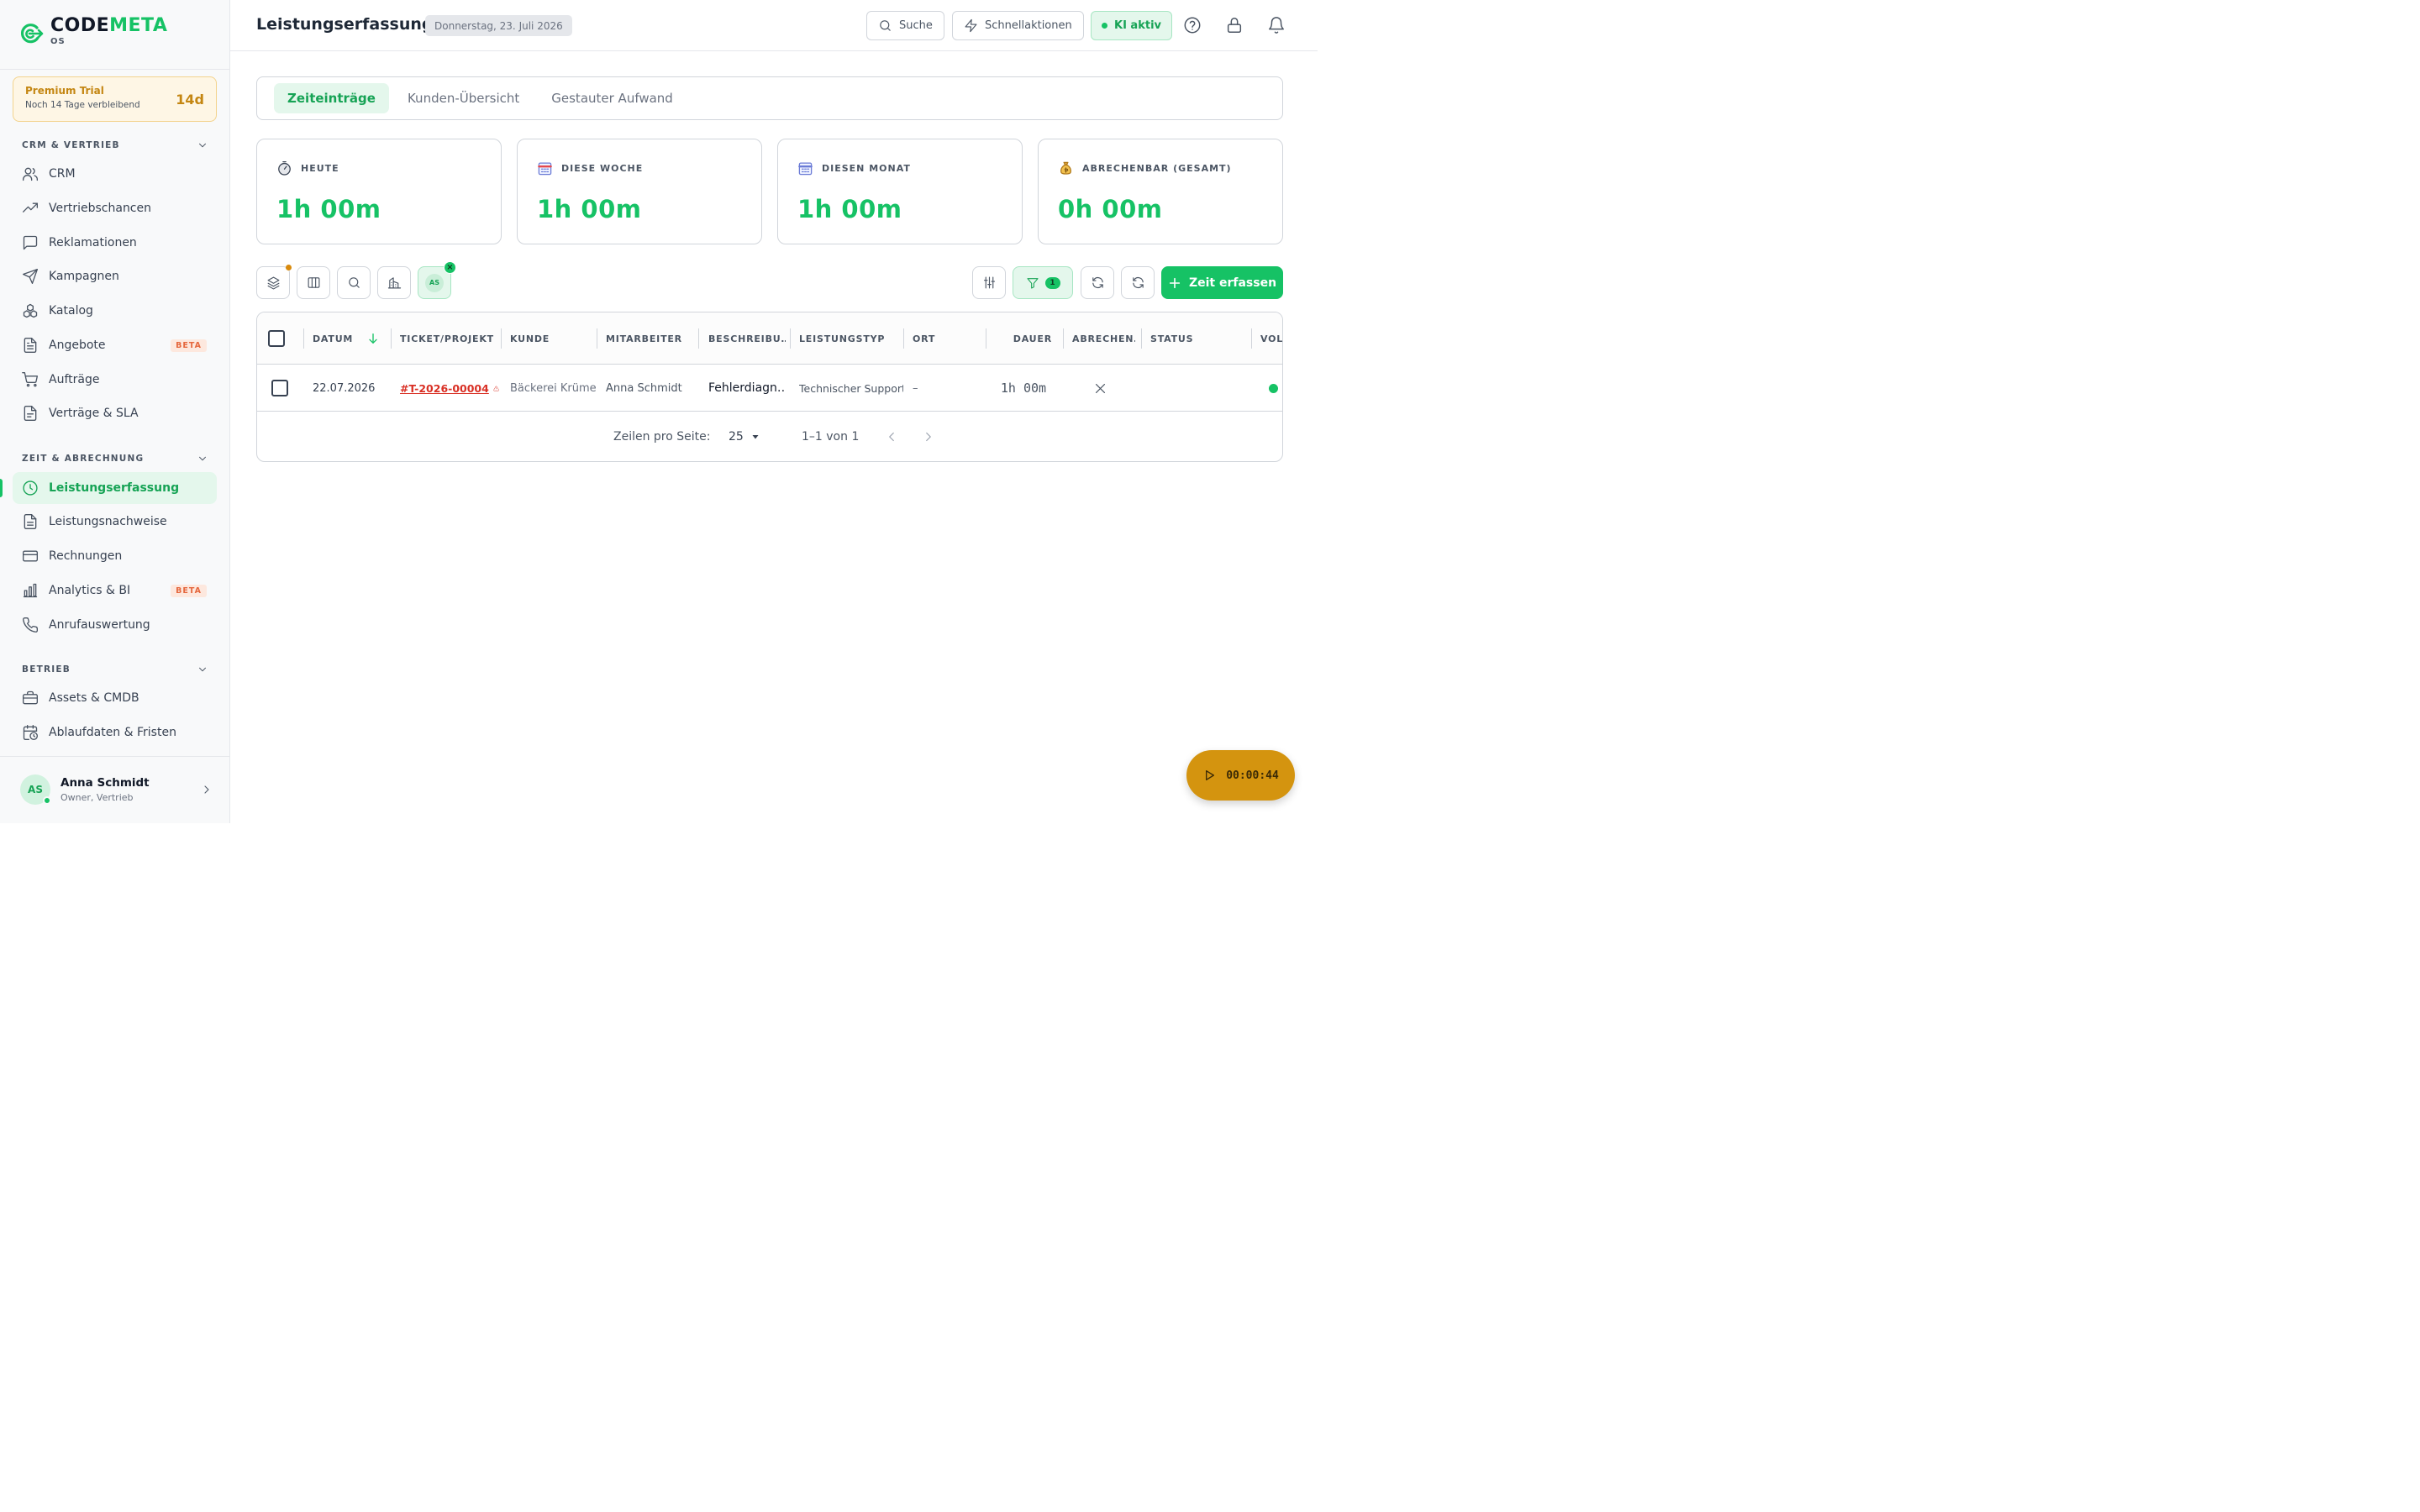 The height and width of the screenshot is (1512, 2420). I want to click on layers-button, so click(274, 282).